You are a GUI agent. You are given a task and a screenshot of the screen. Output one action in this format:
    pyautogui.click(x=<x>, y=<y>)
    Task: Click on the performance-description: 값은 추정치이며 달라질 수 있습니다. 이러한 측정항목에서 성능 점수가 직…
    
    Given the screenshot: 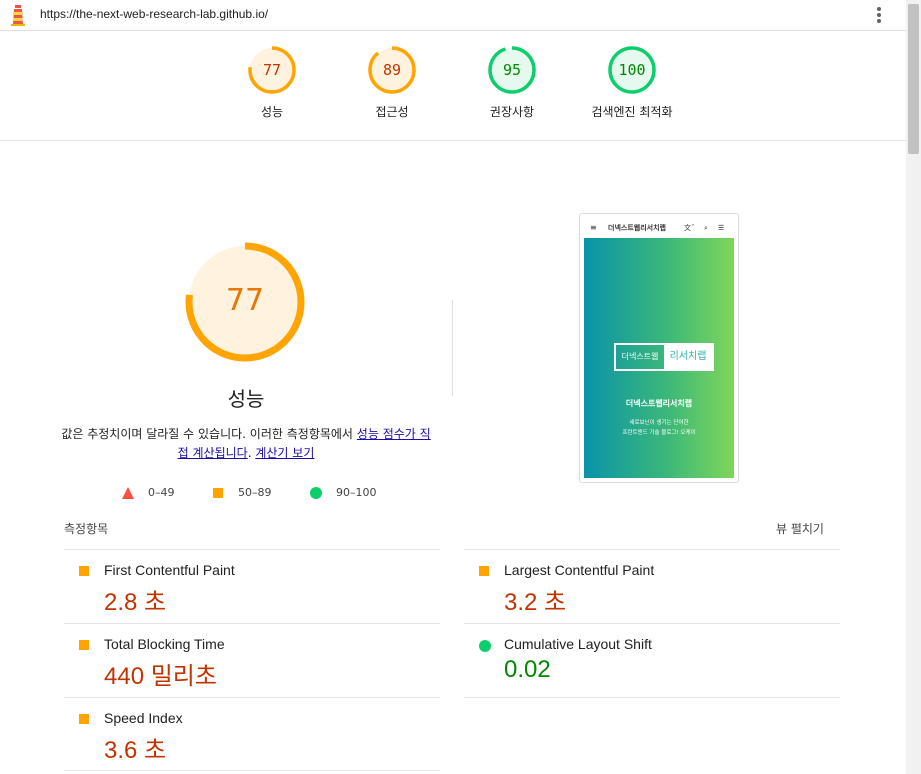 What is the action you would take?
    pyautogui.click(x=246, y=444)
    